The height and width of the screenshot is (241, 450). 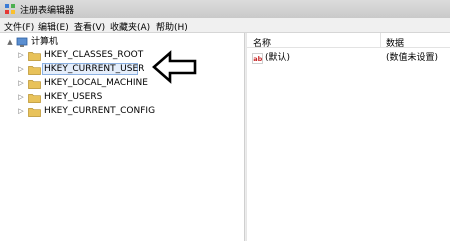 What do you see at coordinates (45, 42) in the screenshot?
I see `tree-root-label: 计算机` at bounding box center [45, 42].